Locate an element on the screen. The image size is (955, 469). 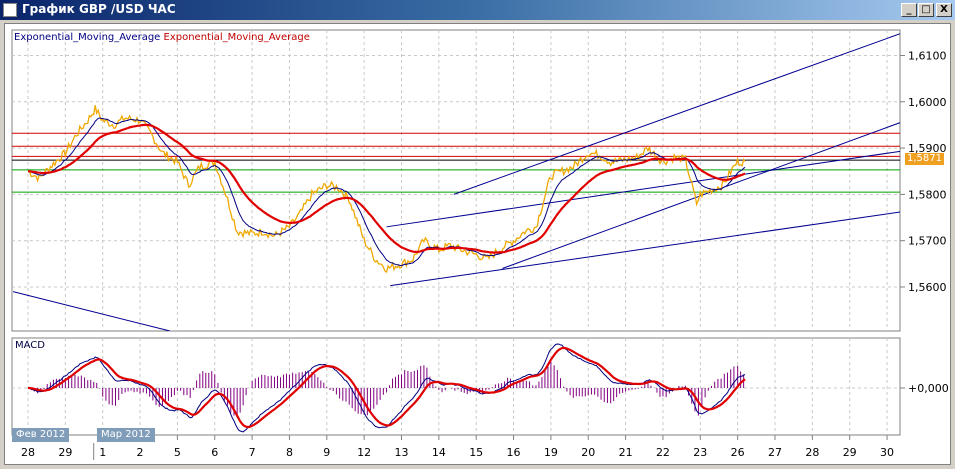
macd-tick-label: +0,000 is located at coordinates (928, 388).